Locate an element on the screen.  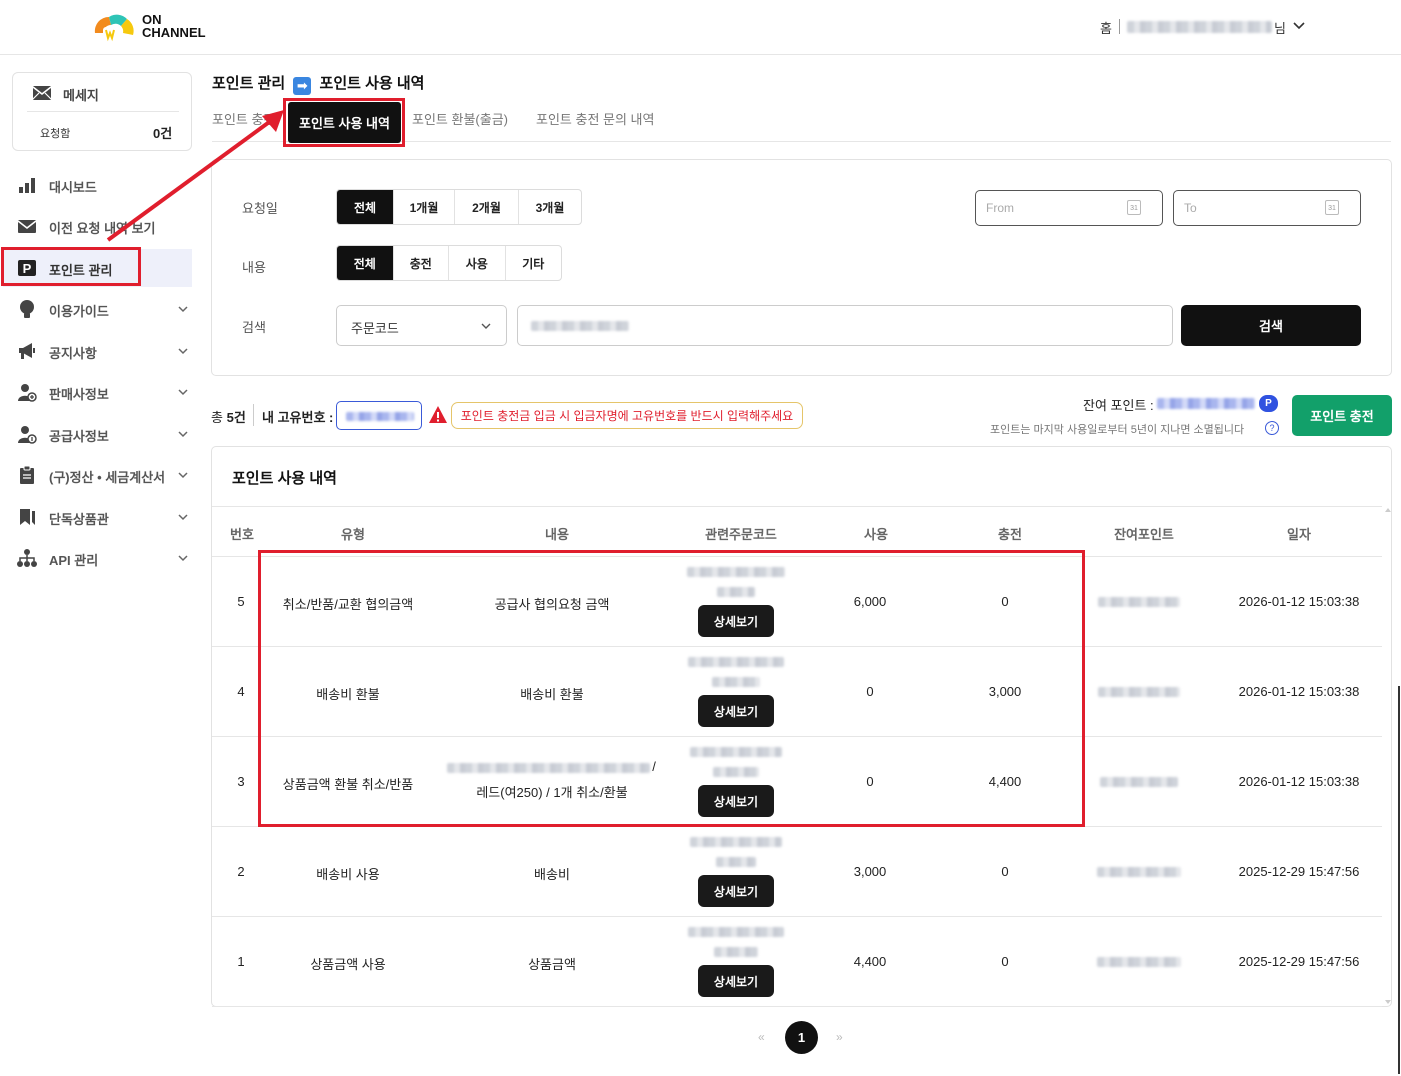
message-title: 메세지 is located at coordinates (81, 94).